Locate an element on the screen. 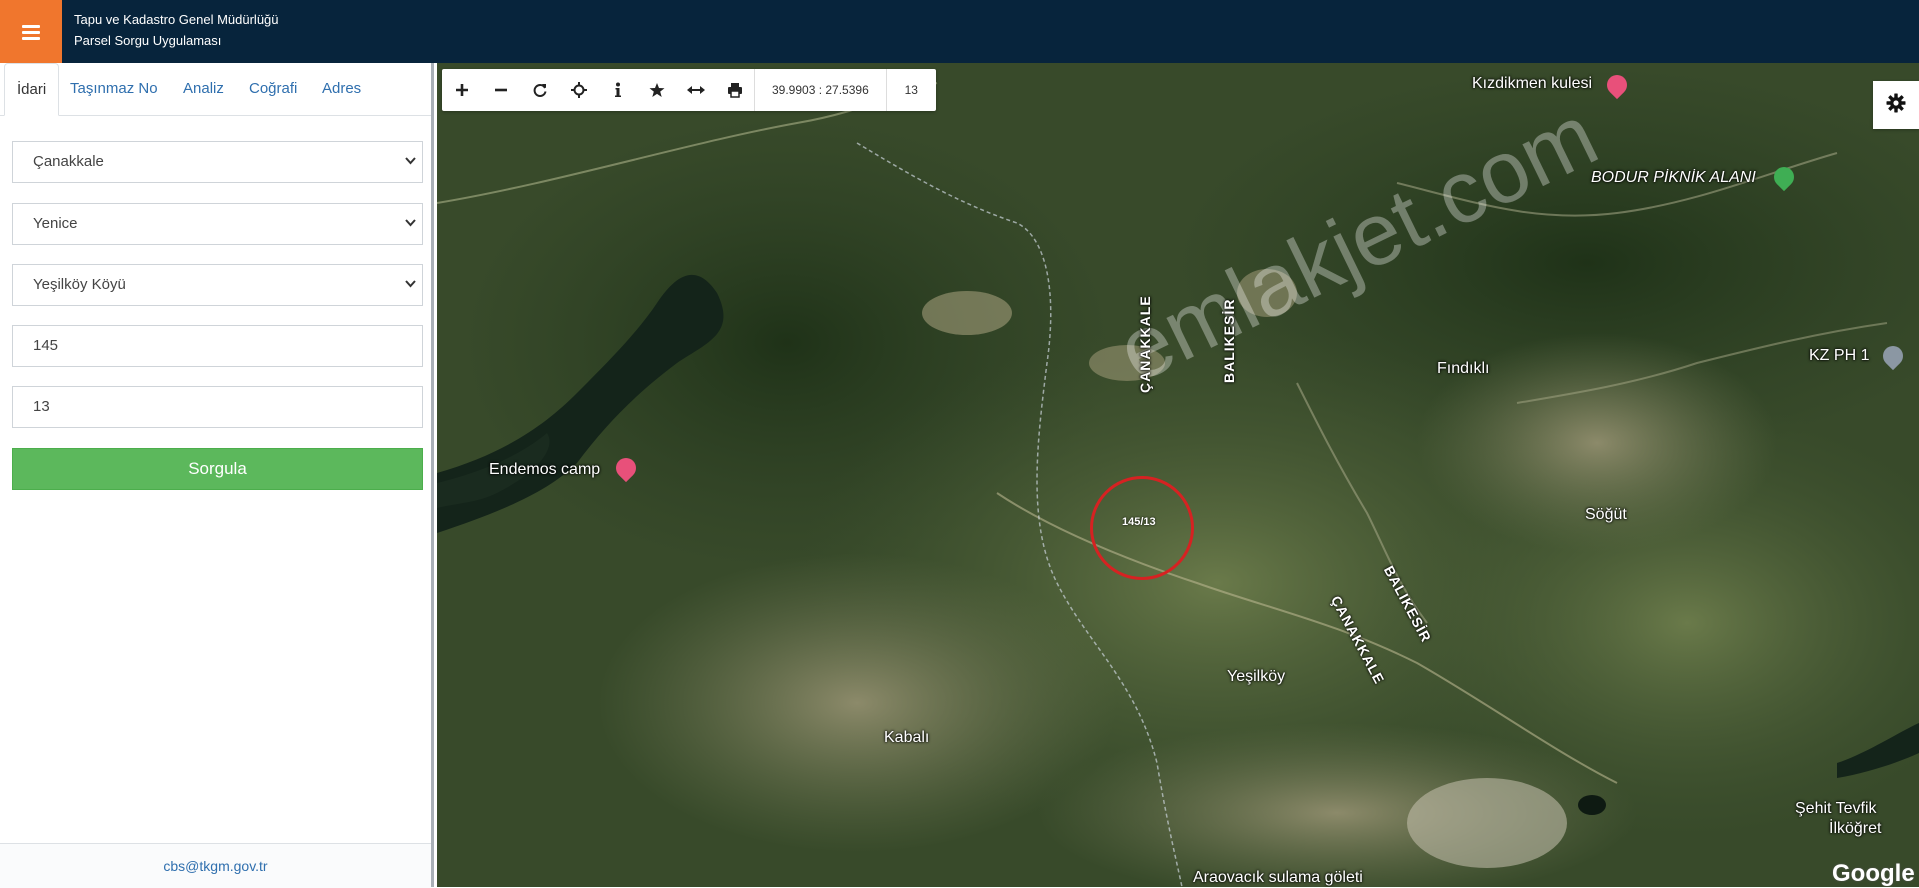 The height and width of the screenshot is (888, 1919). hamburger-icon is located at coordinates (31, 32).